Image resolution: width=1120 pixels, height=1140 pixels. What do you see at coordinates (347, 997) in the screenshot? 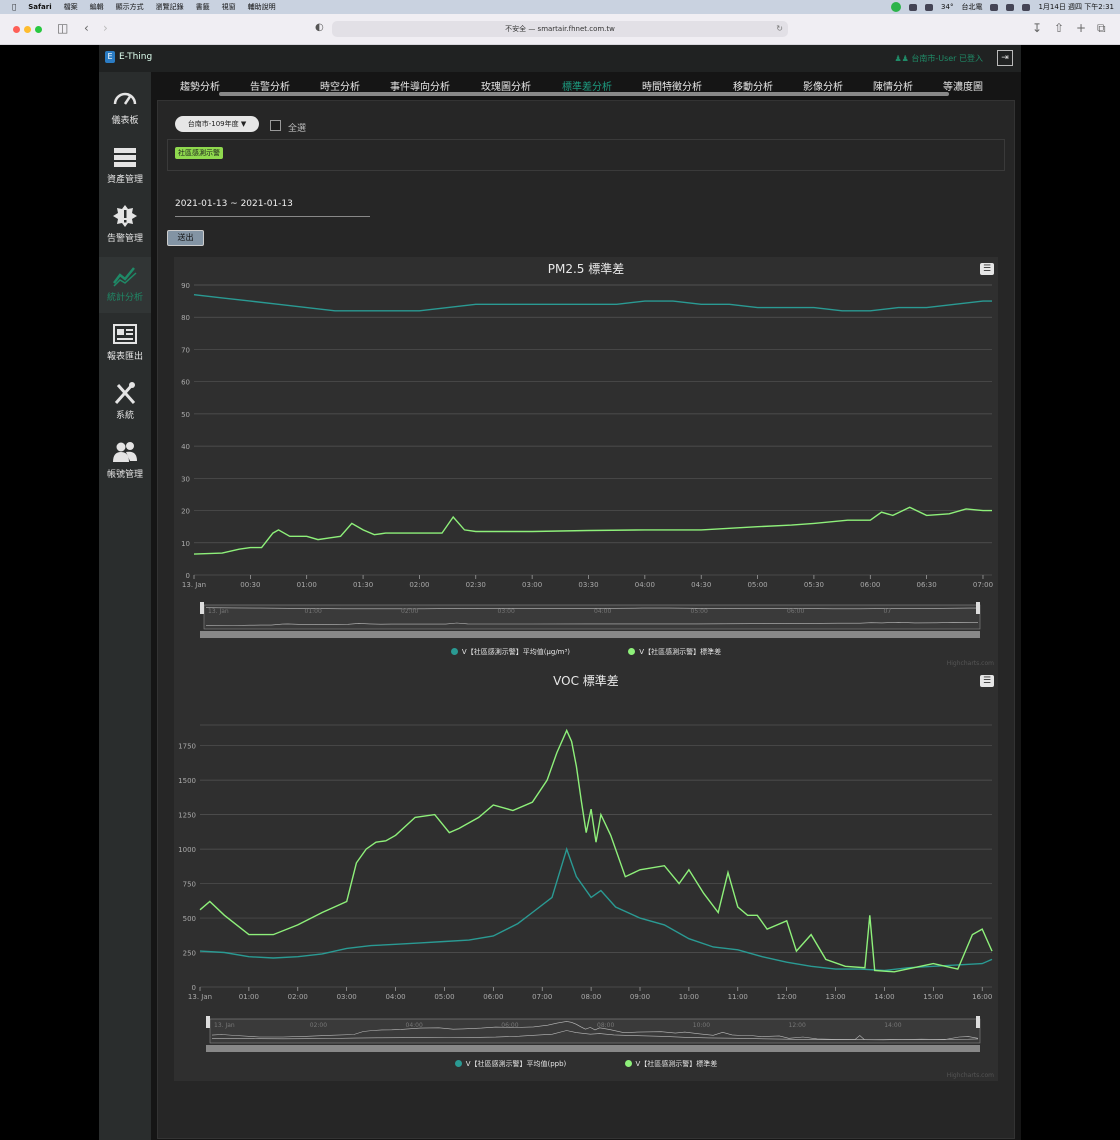
I see `x-tick-label: 03:00` at bounding box center [347, 997].